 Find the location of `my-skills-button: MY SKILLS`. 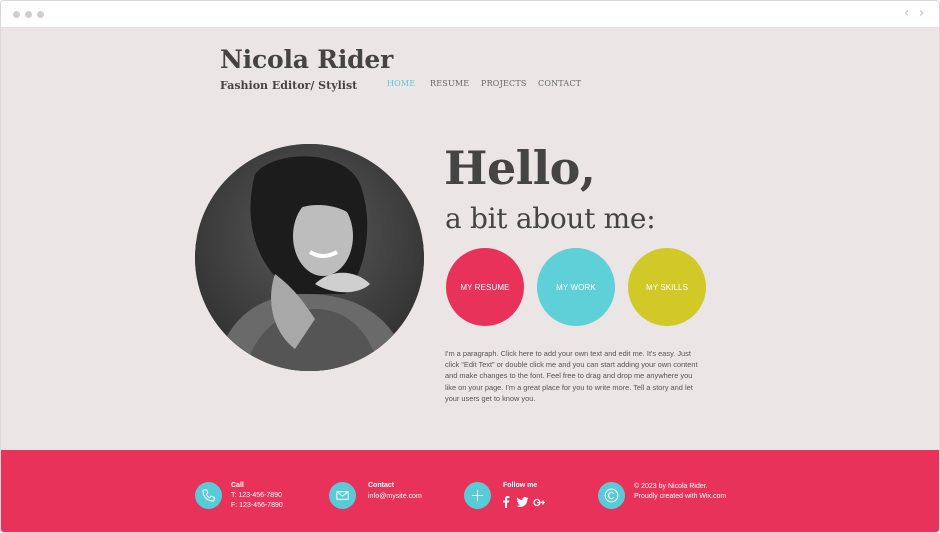

my-skills-button: MY SKILLS is located at coordinates (667, 287).